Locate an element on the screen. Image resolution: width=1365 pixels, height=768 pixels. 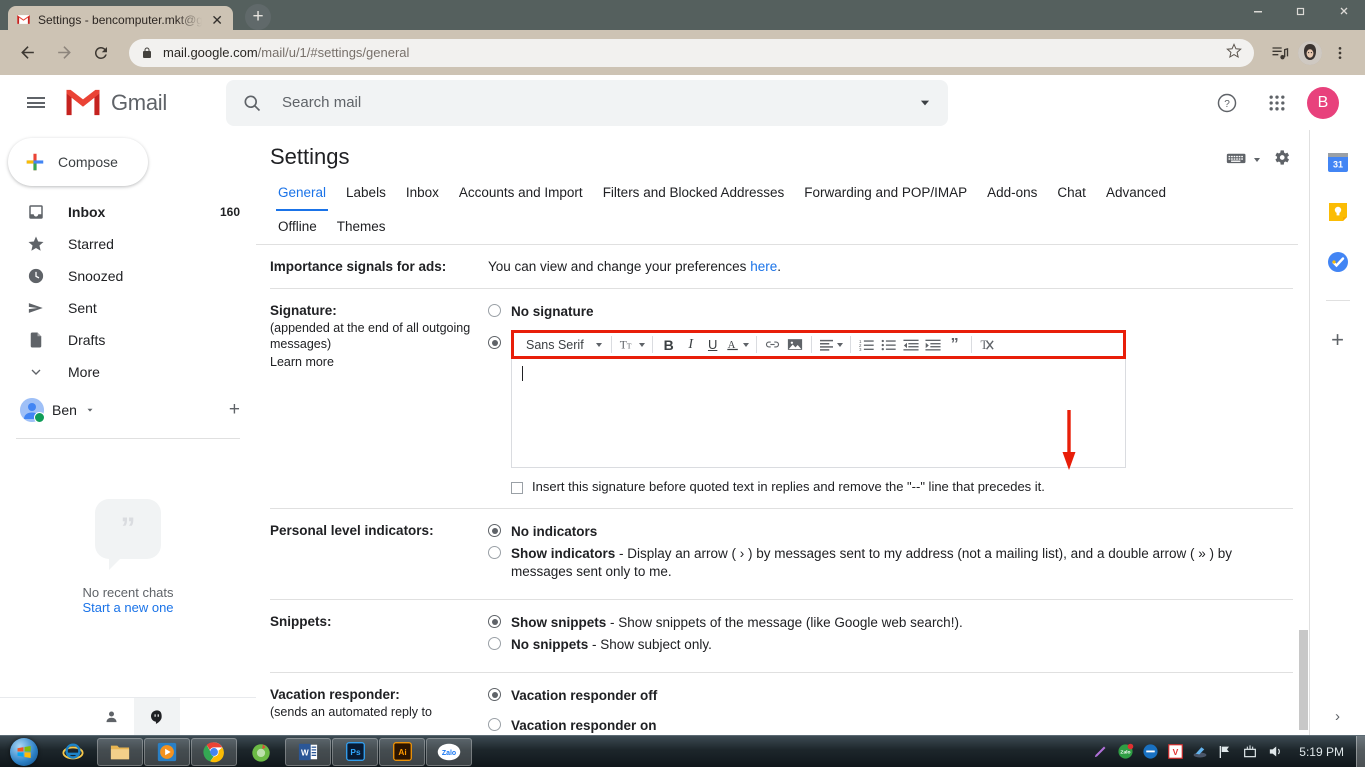
add-contact-icon: + is located at coordinates (234, 410).